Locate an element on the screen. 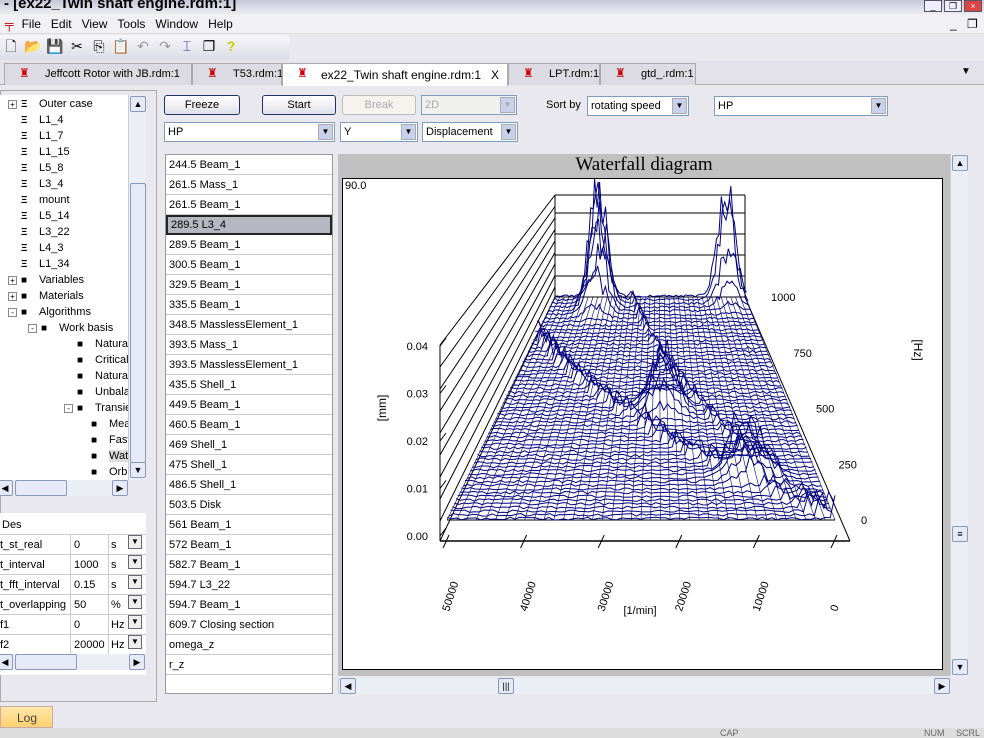 The image size is (984, 738). property-value: 50 is located at coordinates (89, 605).